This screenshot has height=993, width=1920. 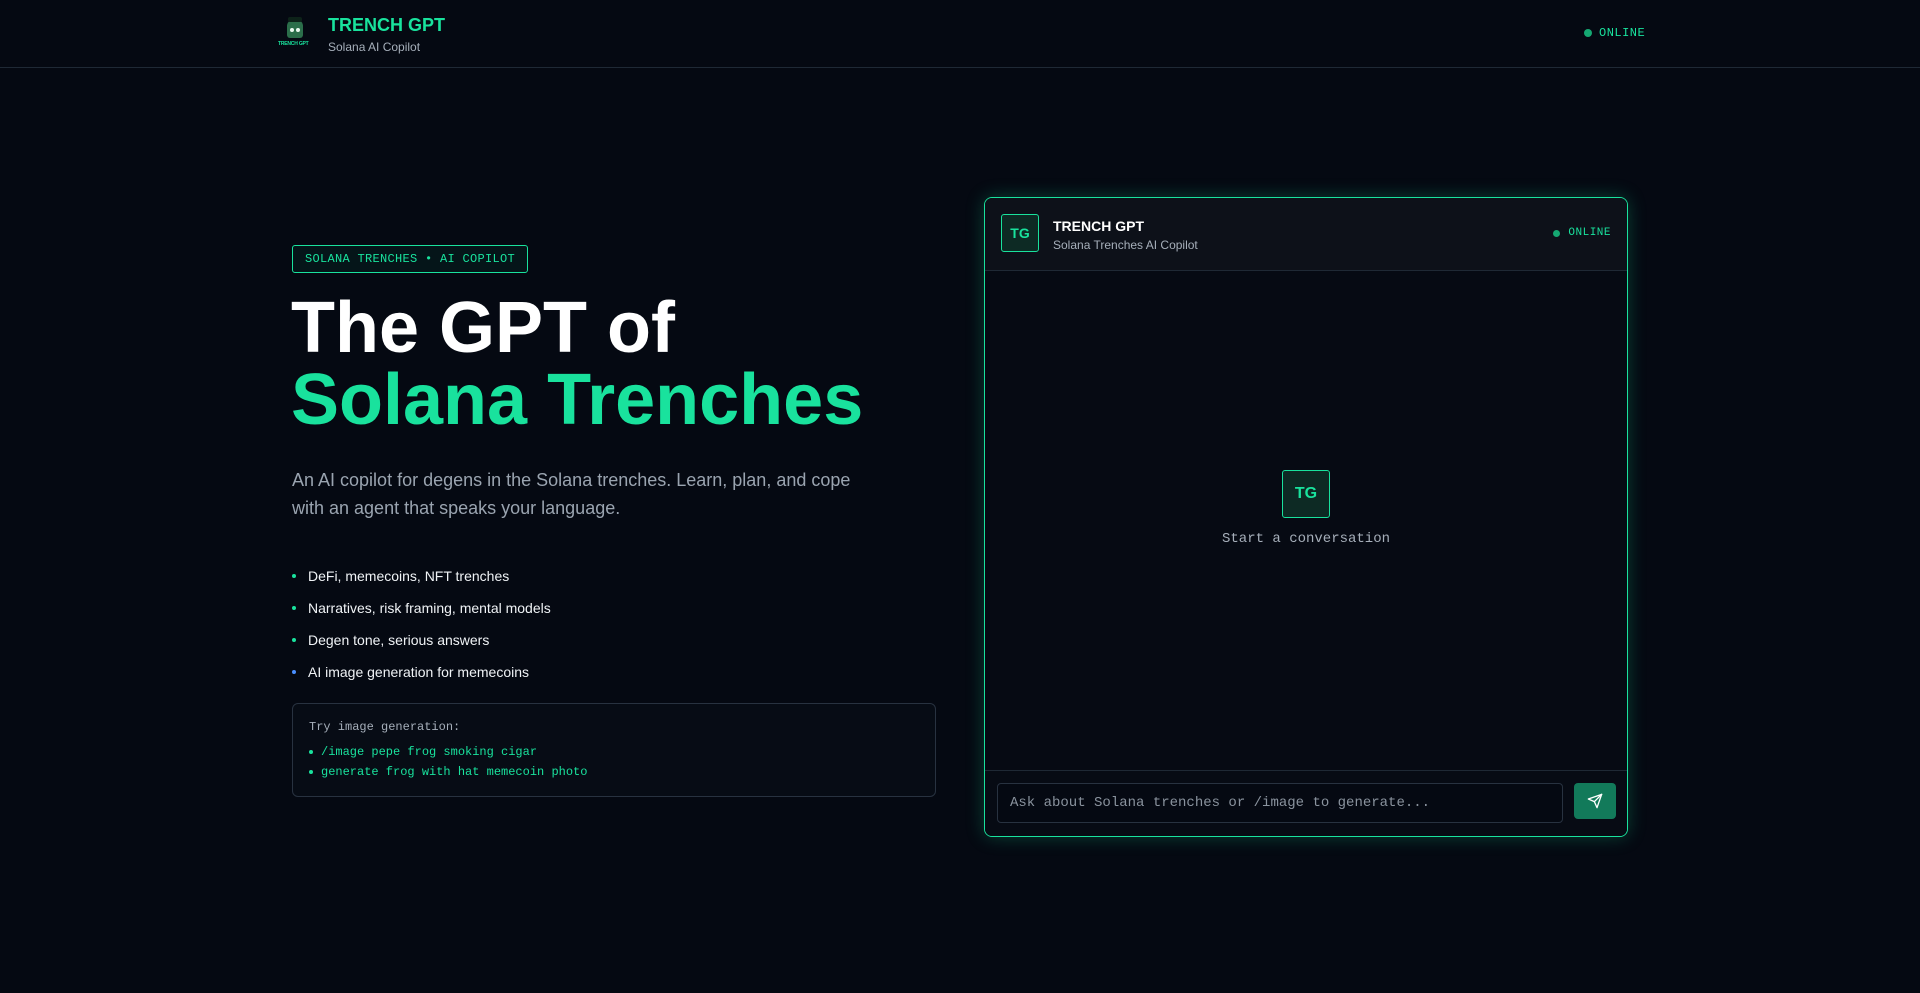 I want to click on example-prompt: generate frog with hat memecoin photo, so click(x=614, y=772).